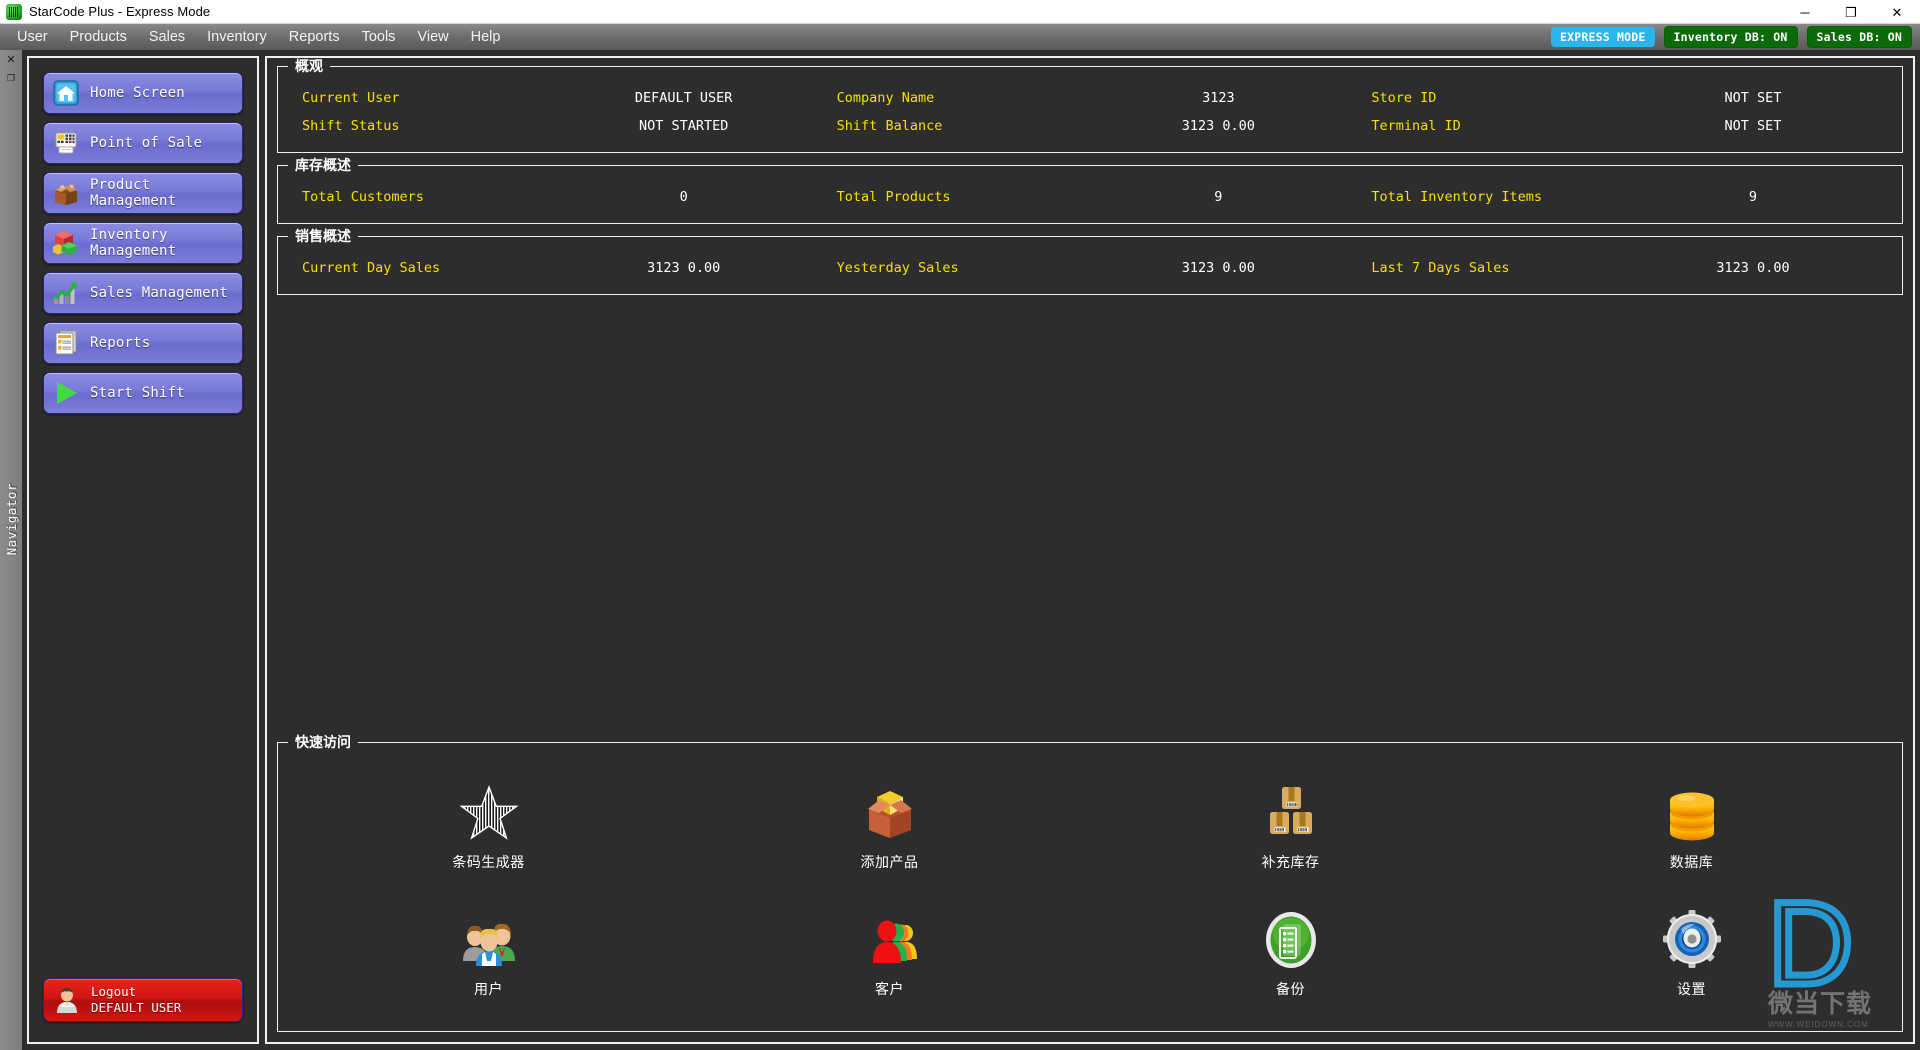 Image resolution: width=1920 pixels, height=1050 pixels. I want to click on field-value: NOT STARTED, so click(683, 126).